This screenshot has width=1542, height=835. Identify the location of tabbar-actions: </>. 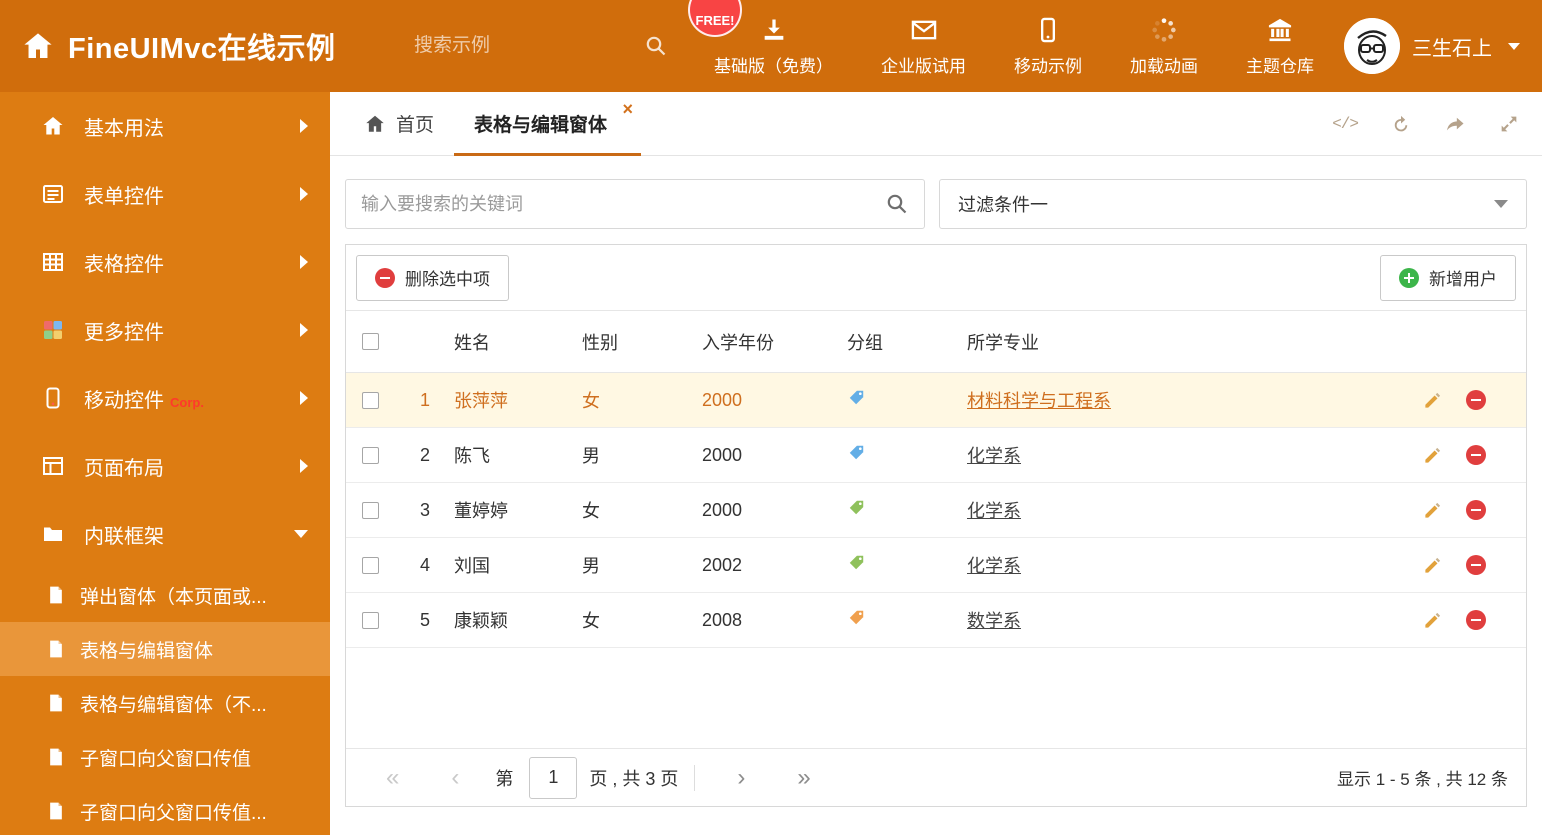
(1430, 123).